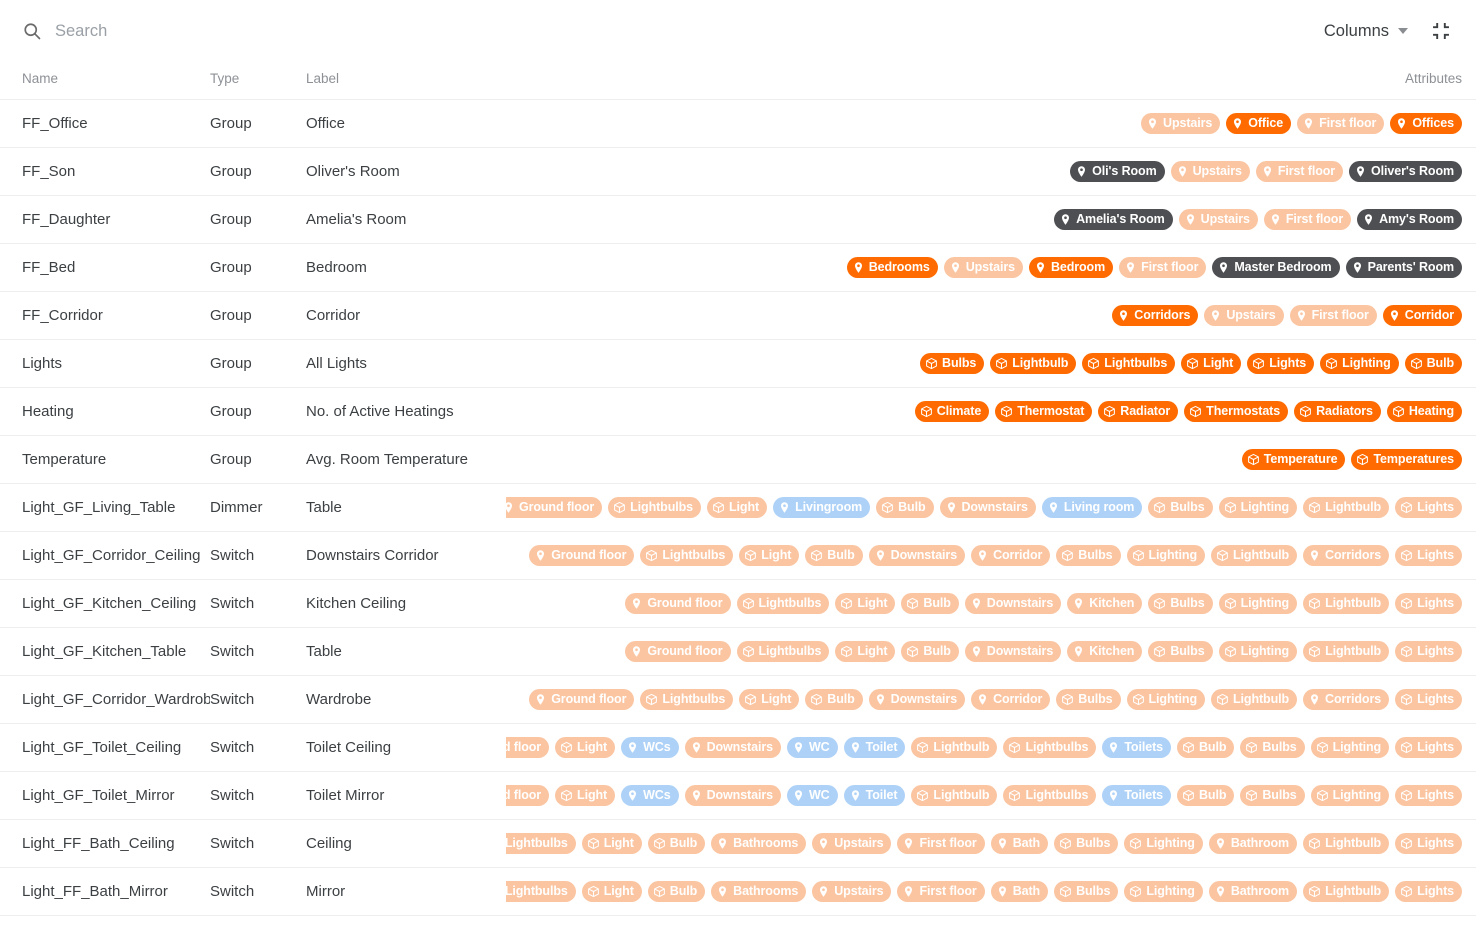 The width and height of the screenshot is (1476, 935). I want to click on attribute-chip: Offices, so click(1426, 123).